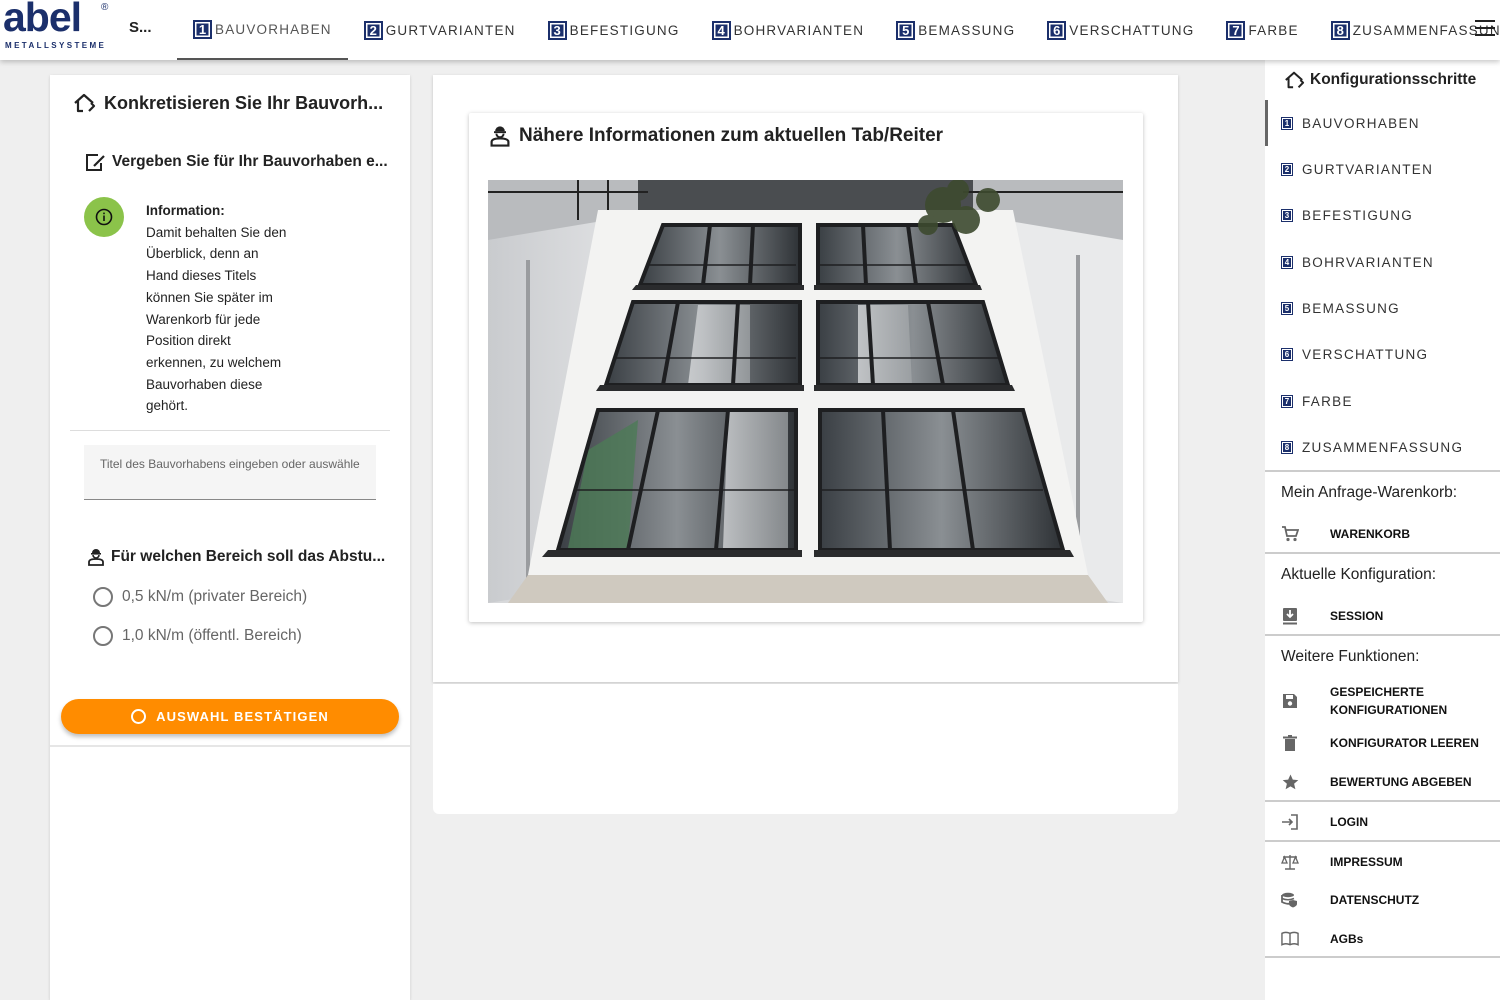 The height and width of the screenshot is (1000, 1500). I want to click on tab-bohrvarianten: 4 BOHRVARIANTEN, so click(788, 30).